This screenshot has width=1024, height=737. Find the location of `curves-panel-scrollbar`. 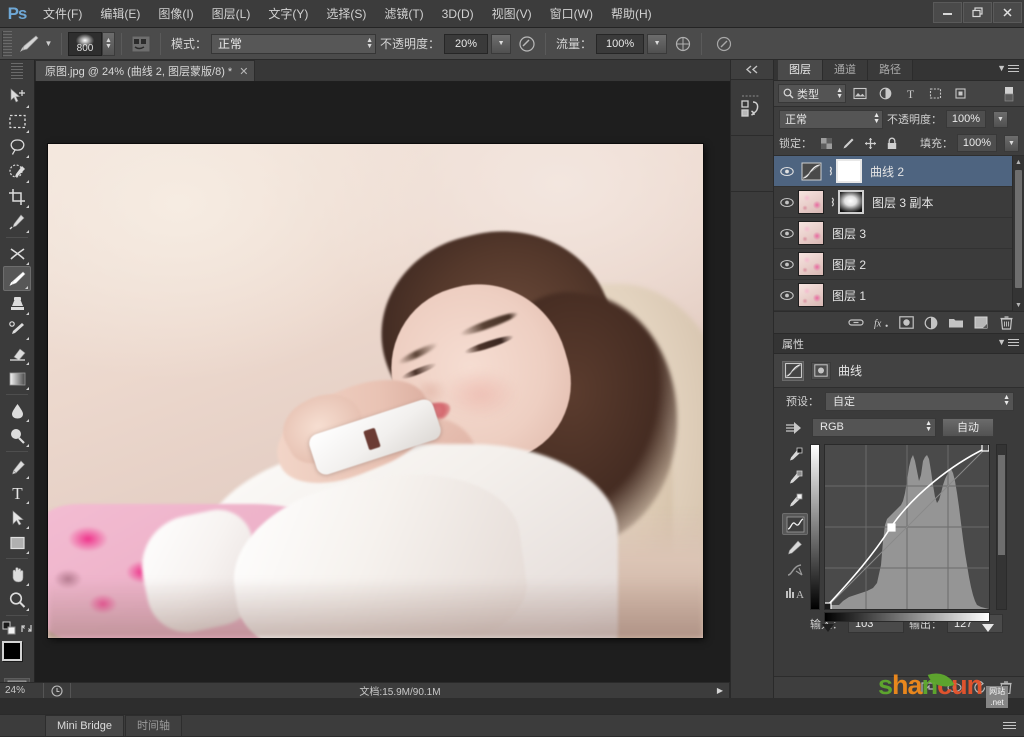

curves-panel-scrollbar is located at coordinates (1001, 527).